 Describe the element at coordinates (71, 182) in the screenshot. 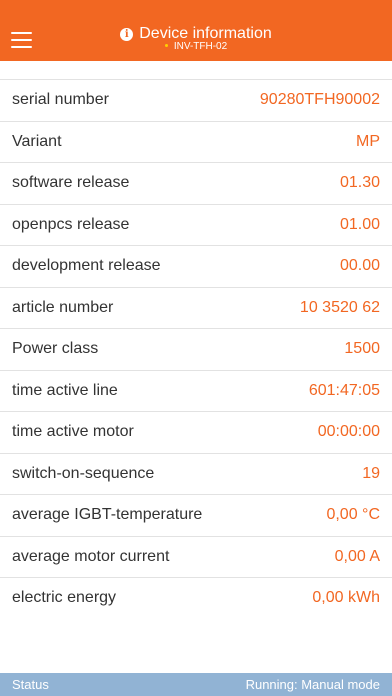

I see `item-label: software release` at that location.